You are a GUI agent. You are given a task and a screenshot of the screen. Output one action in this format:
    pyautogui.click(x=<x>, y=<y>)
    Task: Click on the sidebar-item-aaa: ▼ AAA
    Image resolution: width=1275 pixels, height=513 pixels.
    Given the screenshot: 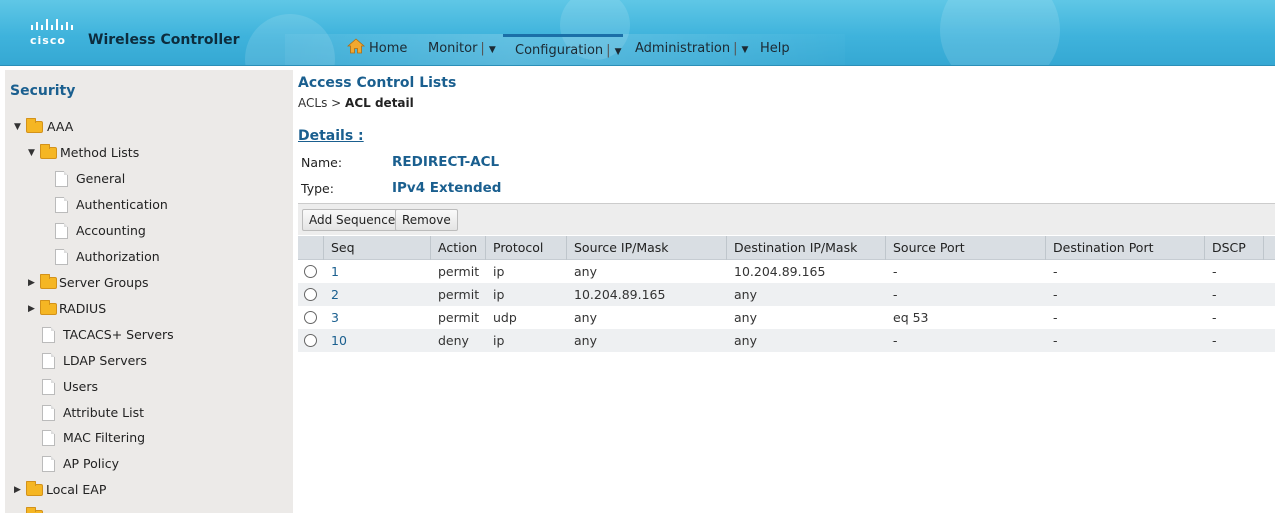 What is the action you would take?
    pyautogui.click(x=114, y=127)
    